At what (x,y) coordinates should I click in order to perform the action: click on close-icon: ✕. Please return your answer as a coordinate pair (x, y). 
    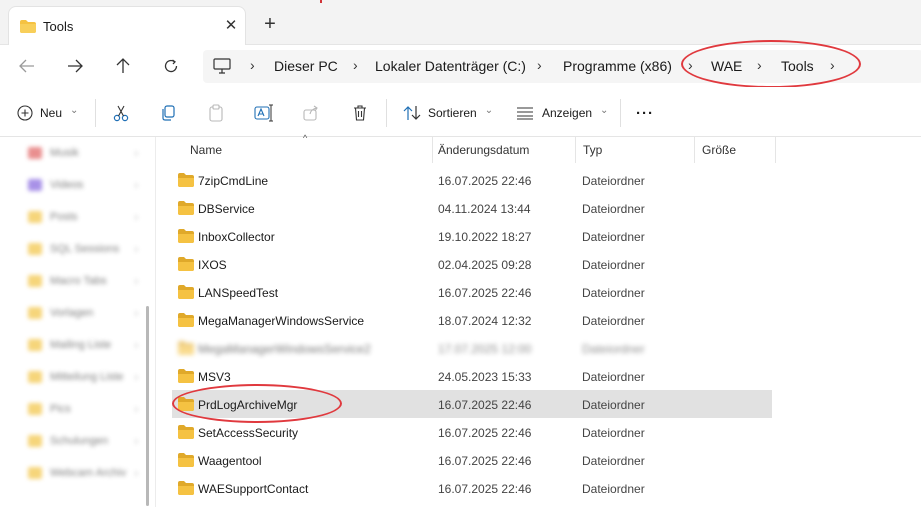
    Looking at the image, I should click on (231, 26).